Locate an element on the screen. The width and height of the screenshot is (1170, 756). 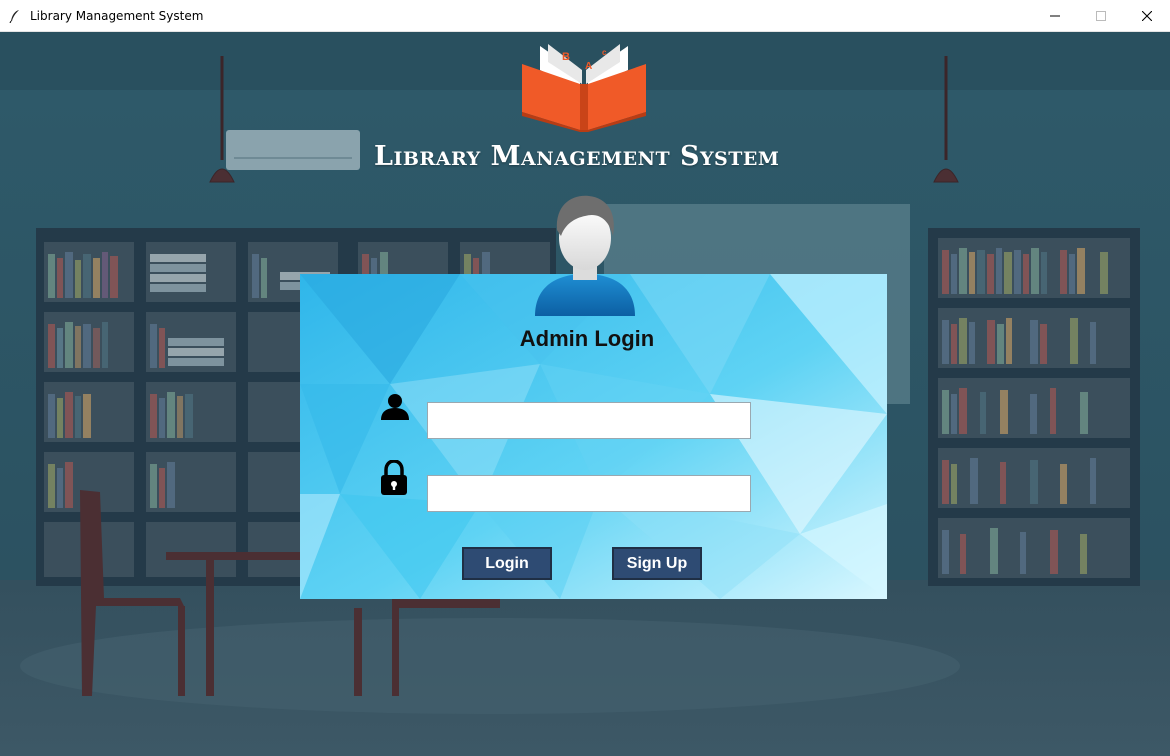
username-input is located at coordinates (589, 420).